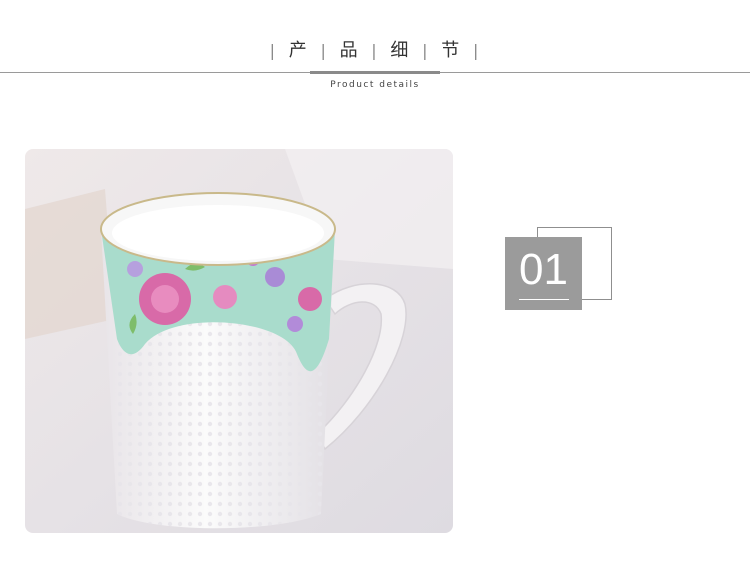 The width and height of the screenshot is (750, 567). What do you see at coordinates (451, 50) in the screenshot?
I see `title-char-4: 节` at bounding box center [451, 50].